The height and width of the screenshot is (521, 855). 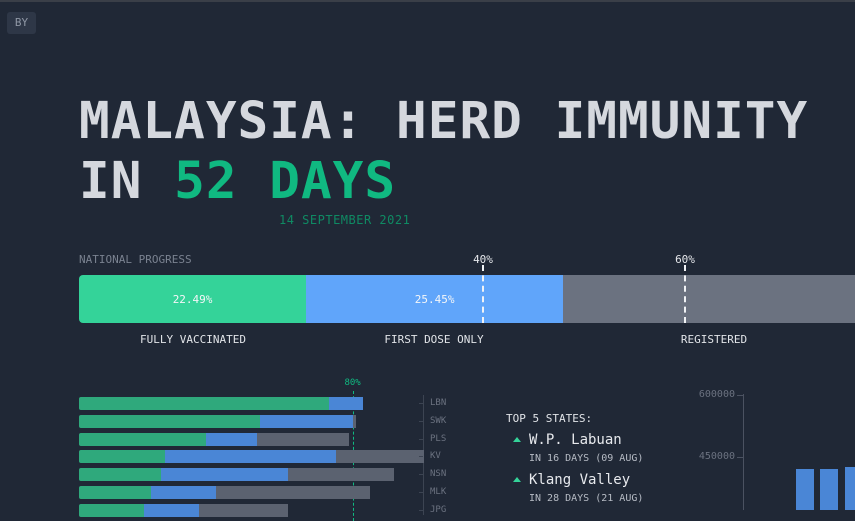 I want to click on title-line-1: MALAYSIA: HERD IMMUNITY, so click(x=444, y=121).